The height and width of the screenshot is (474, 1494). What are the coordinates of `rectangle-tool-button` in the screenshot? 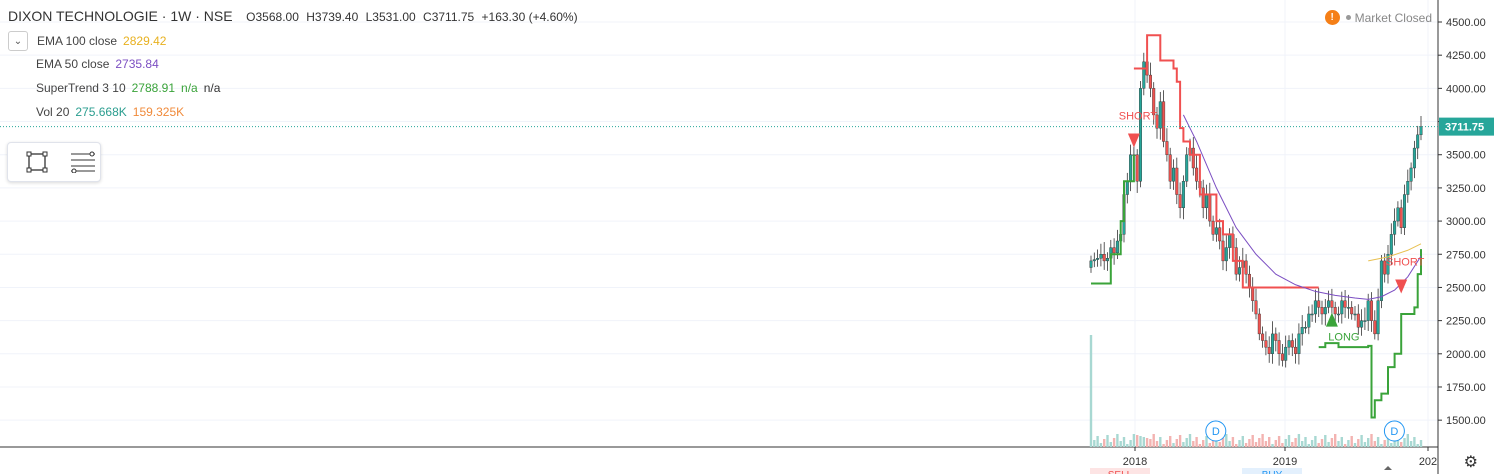 It's located at (37, 162).